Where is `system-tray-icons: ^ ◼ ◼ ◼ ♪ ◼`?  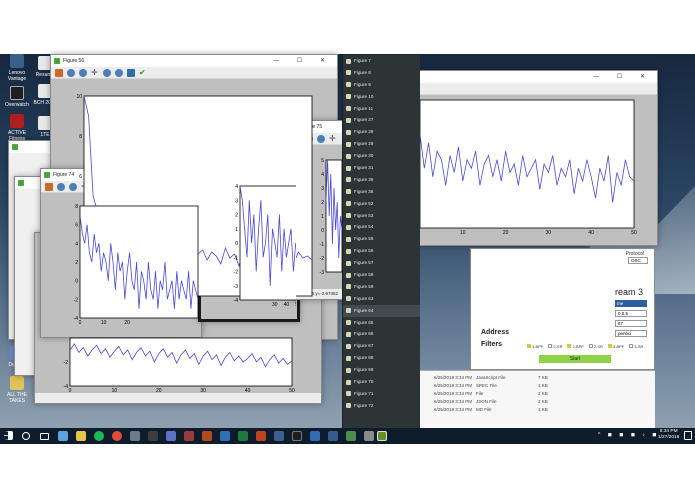 system-tray-icons: ^ ◼ ◼ ◼ ♪ ◼ is located at coordinates (628, 435).